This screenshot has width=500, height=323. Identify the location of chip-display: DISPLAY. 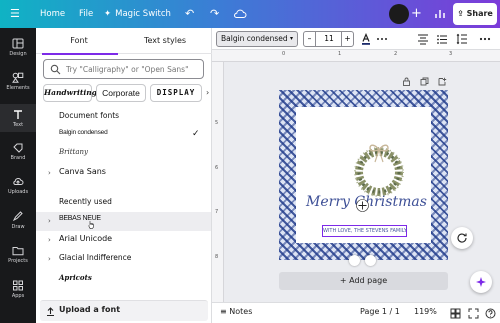
(176, 93).